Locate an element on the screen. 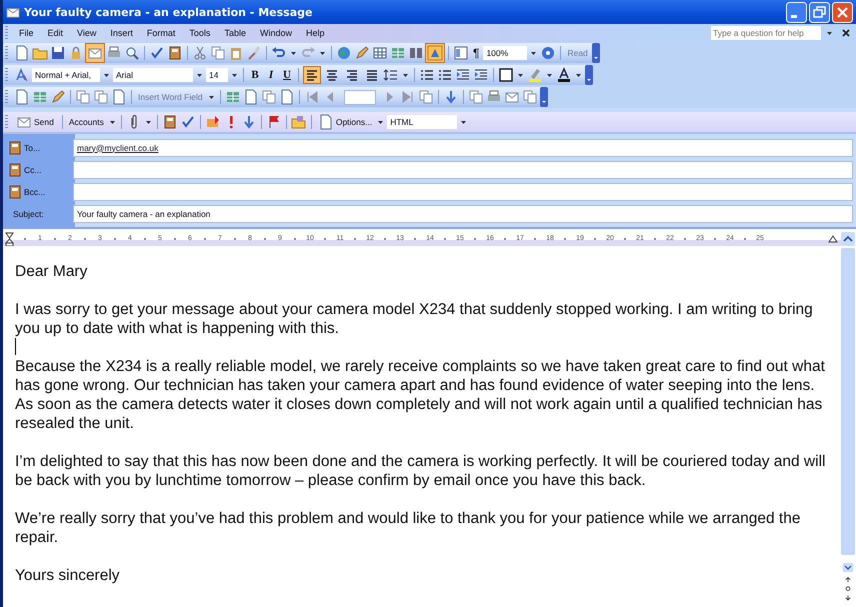  menu-item: Edit is located at coordinates (55, 33).